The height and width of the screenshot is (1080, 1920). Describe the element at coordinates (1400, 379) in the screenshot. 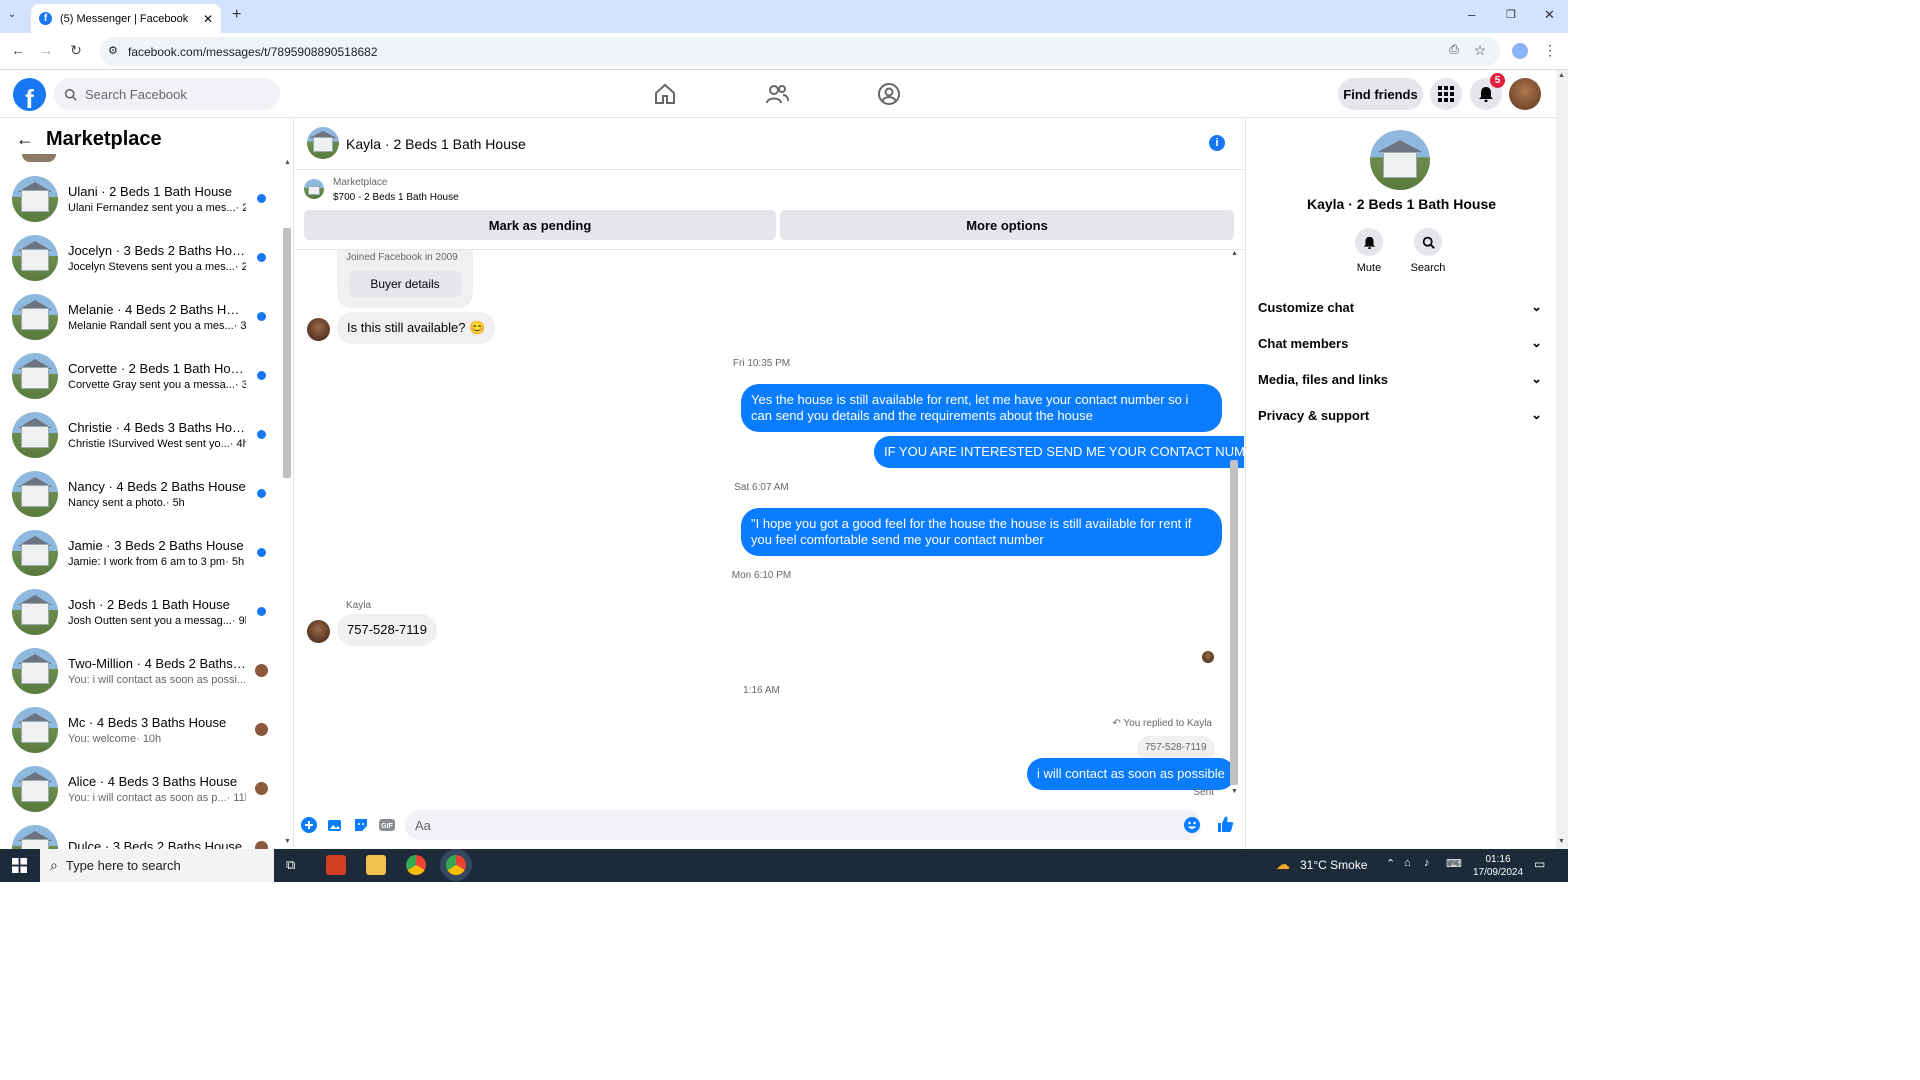

I see `media-files-links-row: Media, files and links ⌄` at that location.